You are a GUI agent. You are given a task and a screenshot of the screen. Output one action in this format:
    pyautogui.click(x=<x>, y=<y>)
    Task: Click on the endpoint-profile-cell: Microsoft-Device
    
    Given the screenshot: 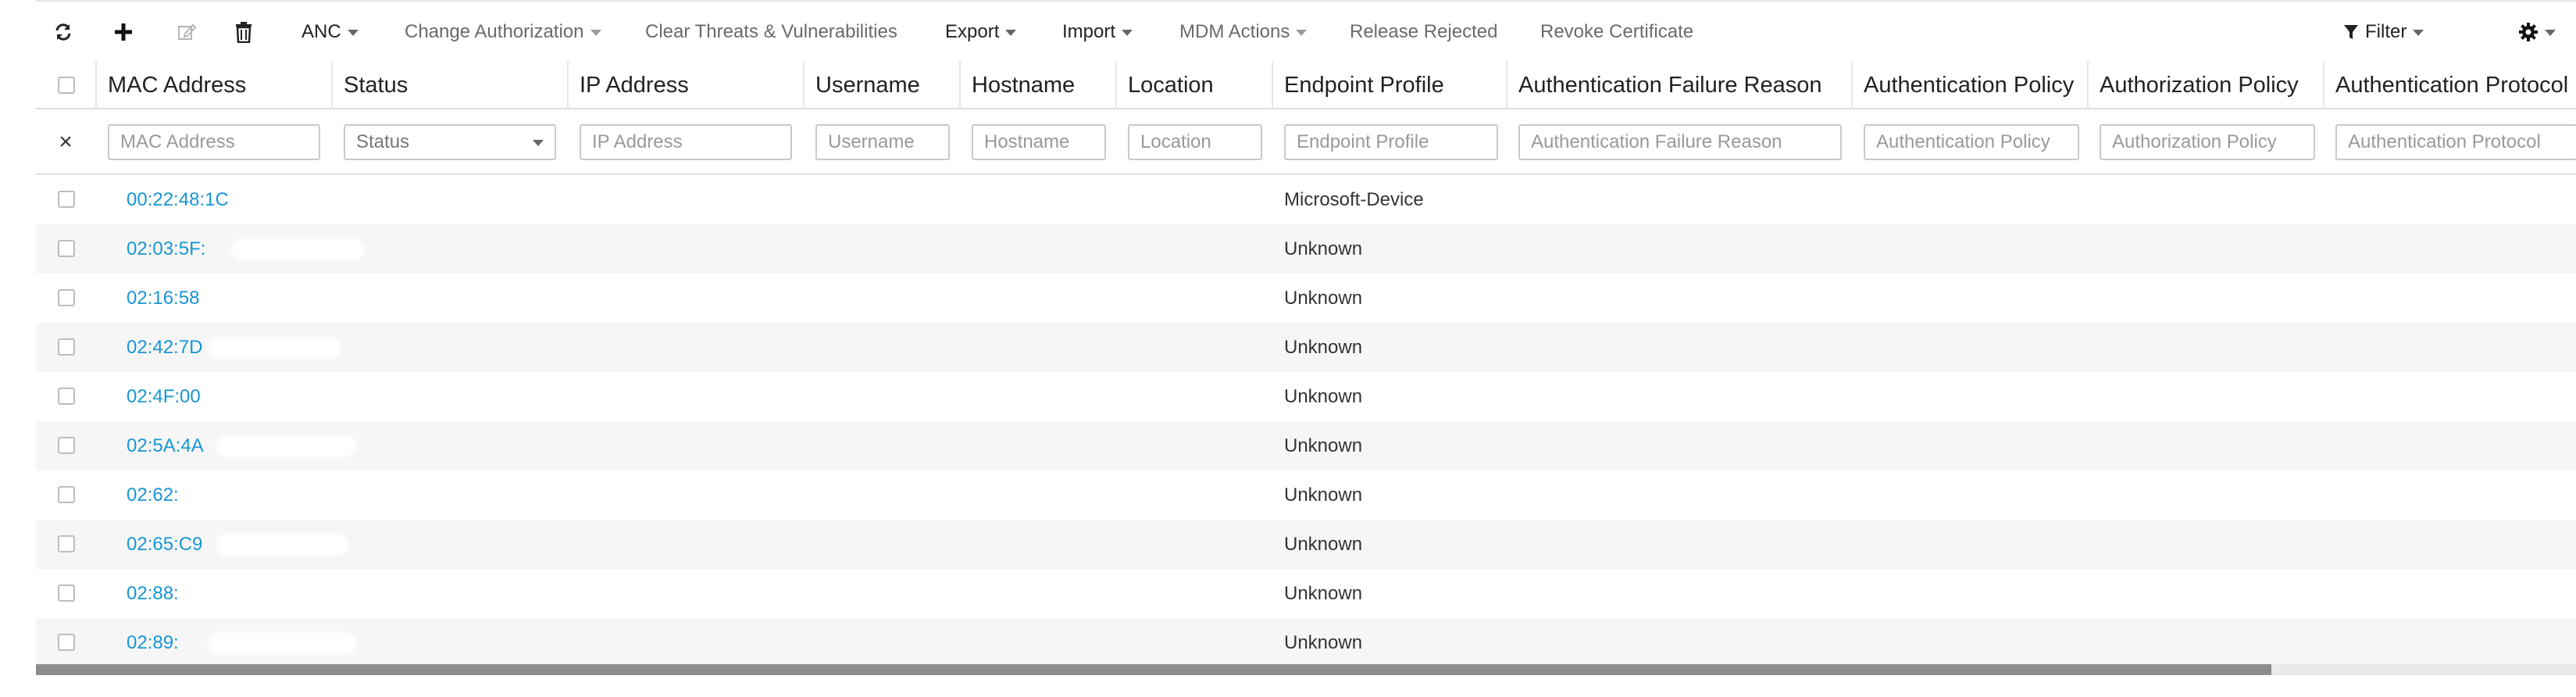 What is the action you would take?
    pyautogui.click(x=1354, y=199)
    